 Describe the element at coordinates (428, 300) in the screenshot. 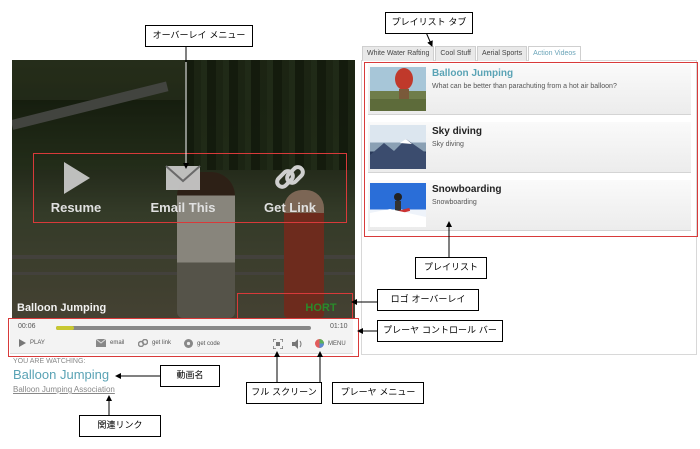

I see `callout-logo-overlay: ロゴ オーバーレイ` at that location.